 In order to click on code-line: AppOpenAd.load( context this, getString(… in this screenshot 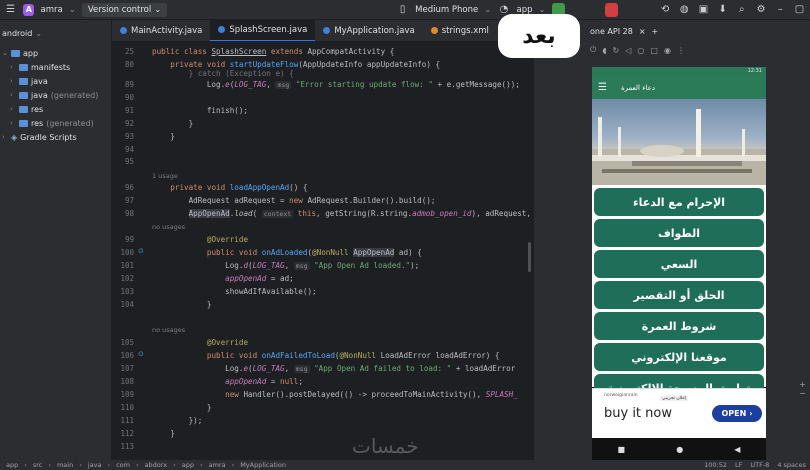, I will do `click(359, 213)`.